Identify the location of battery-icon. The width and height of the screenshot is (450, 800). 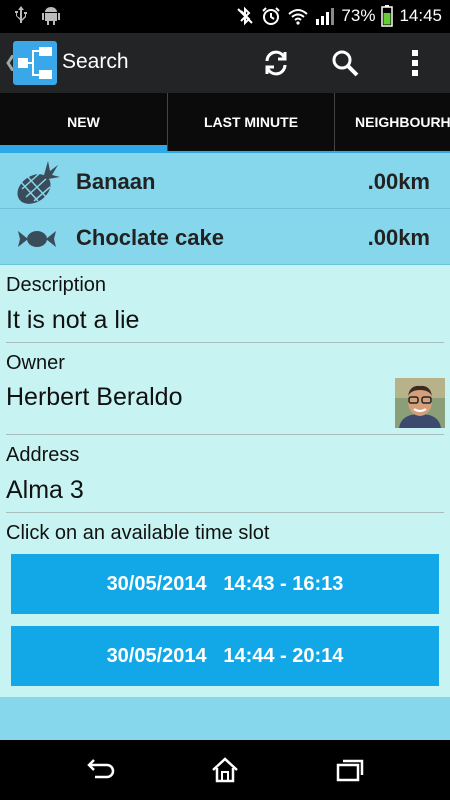
(387, 16).